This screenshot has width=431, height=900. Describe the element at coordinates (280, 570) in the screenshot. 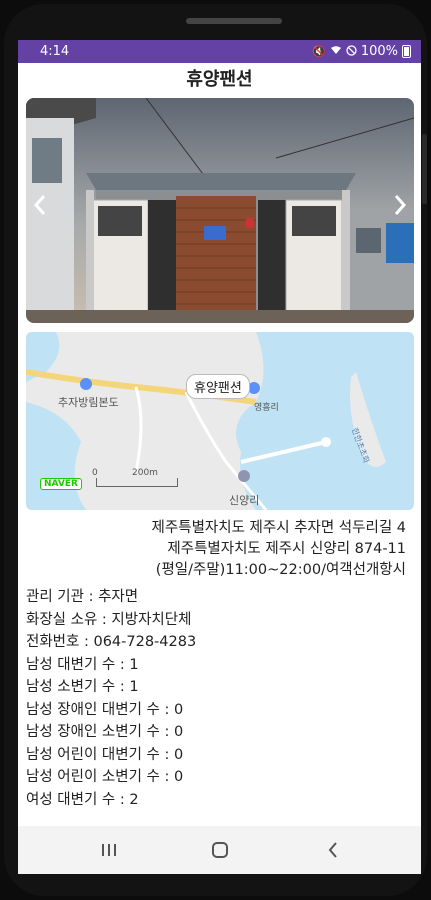

I see `opening-hours: (평일/주말)11:00~22:00/여객선개항시` at that location.